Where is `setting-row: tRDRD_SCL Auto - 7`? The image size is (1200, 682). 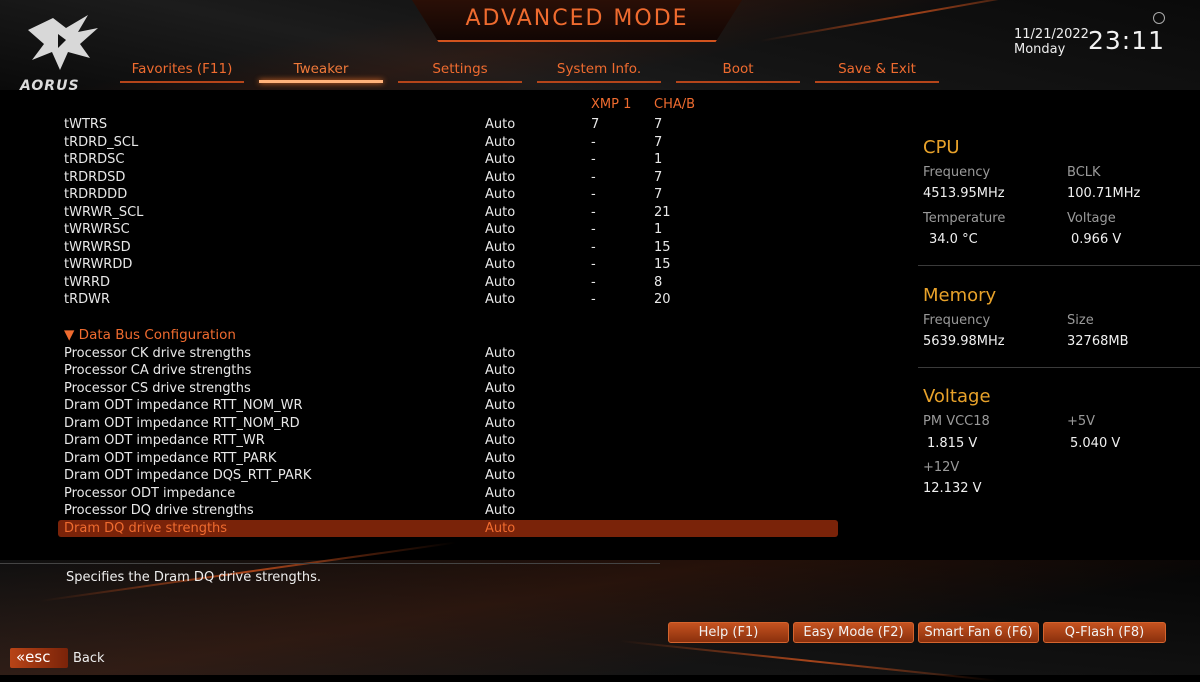
setting-row: tRDRD_SCL Auto - 7 is located at coordinates (448, 143).